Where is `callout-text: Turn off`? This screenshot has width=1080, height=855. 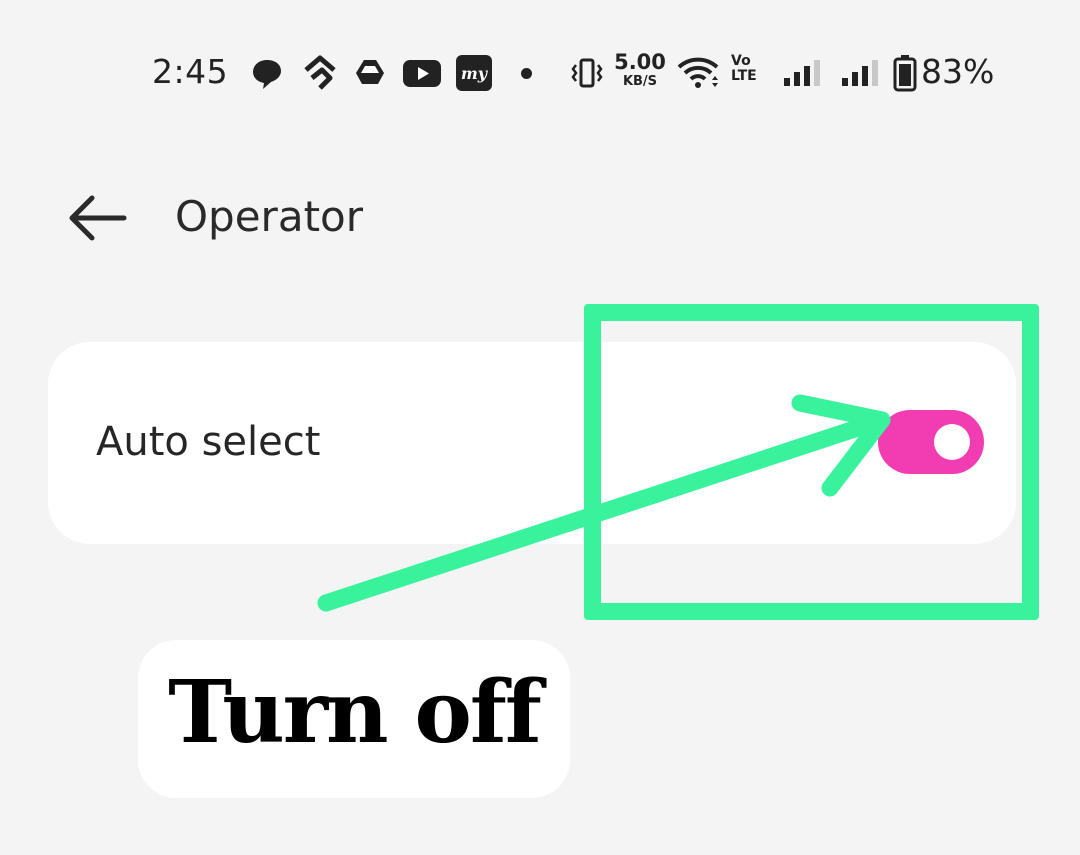
callout-text: Turn off is located at coordinates (355, 712).